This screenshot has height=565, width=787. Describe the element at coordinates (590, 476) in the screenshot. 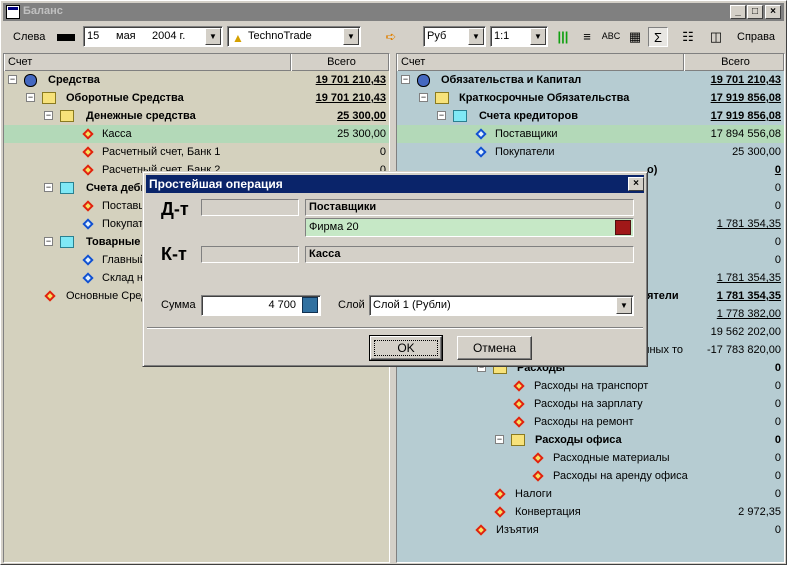

I see `tree-row: Расходы на аренду офиса 0` at that location.